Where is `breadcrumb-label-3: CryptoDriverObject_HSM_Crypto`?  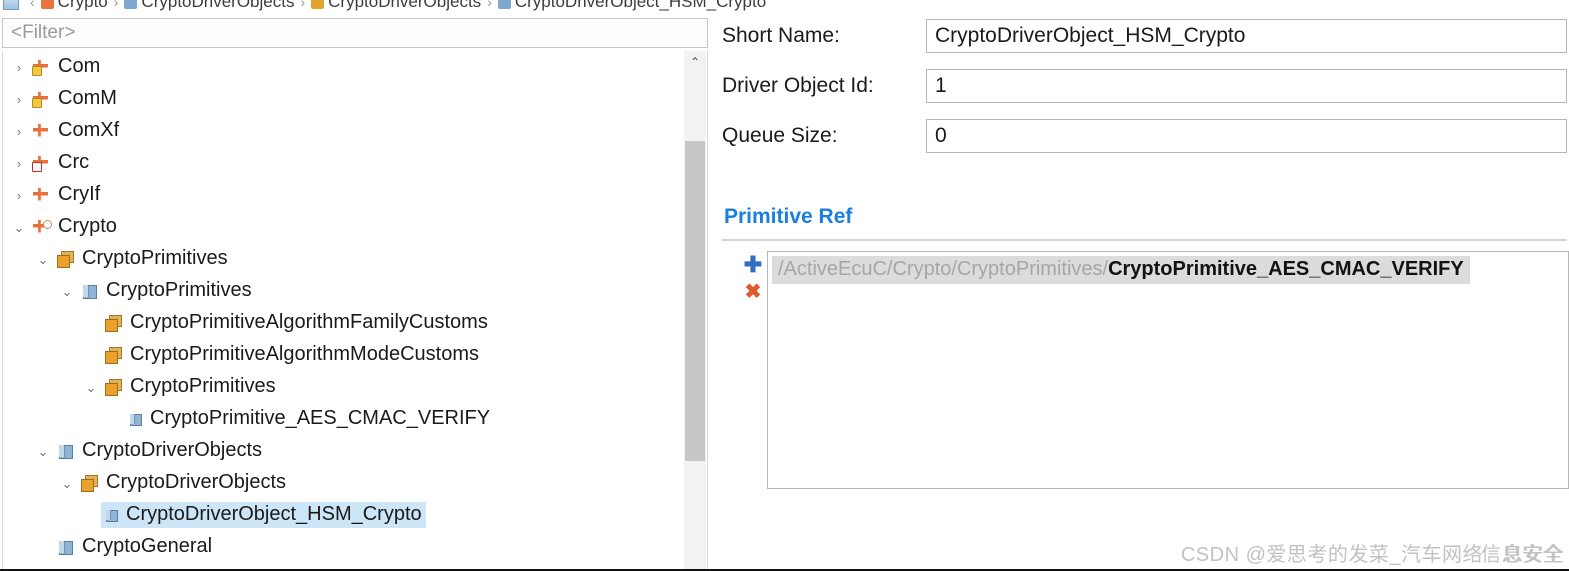
breadcrumb-label-3: CryptoDriverObject_HSM_Crypto is located at coordinates (640, 5).